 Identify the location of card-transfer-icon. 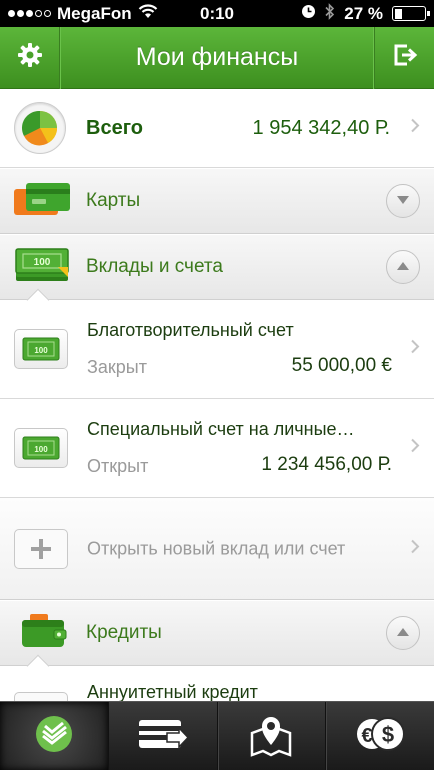
(163, 736).